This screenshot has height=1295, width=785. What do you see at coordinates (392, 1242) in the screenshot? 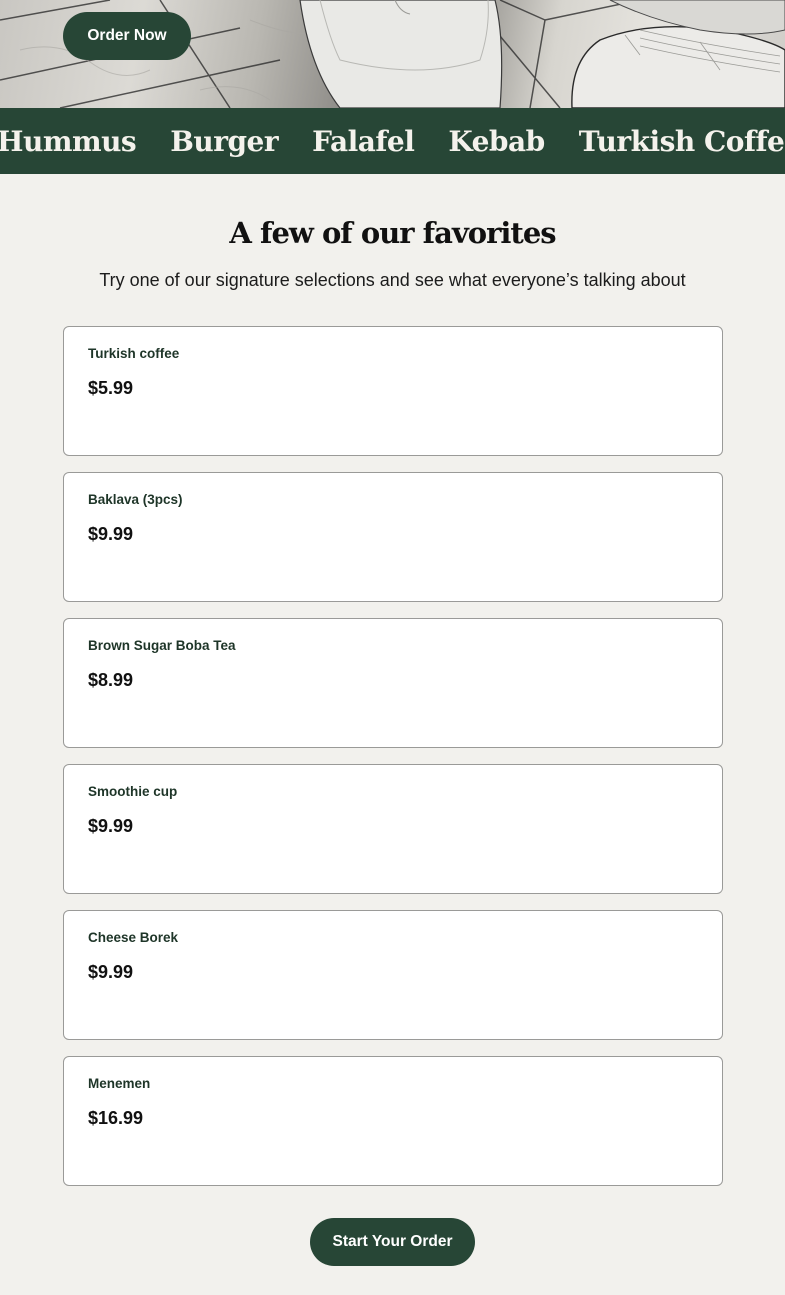
I see `start-order-button: Start Your Order` at bounding box center [392, 1242].